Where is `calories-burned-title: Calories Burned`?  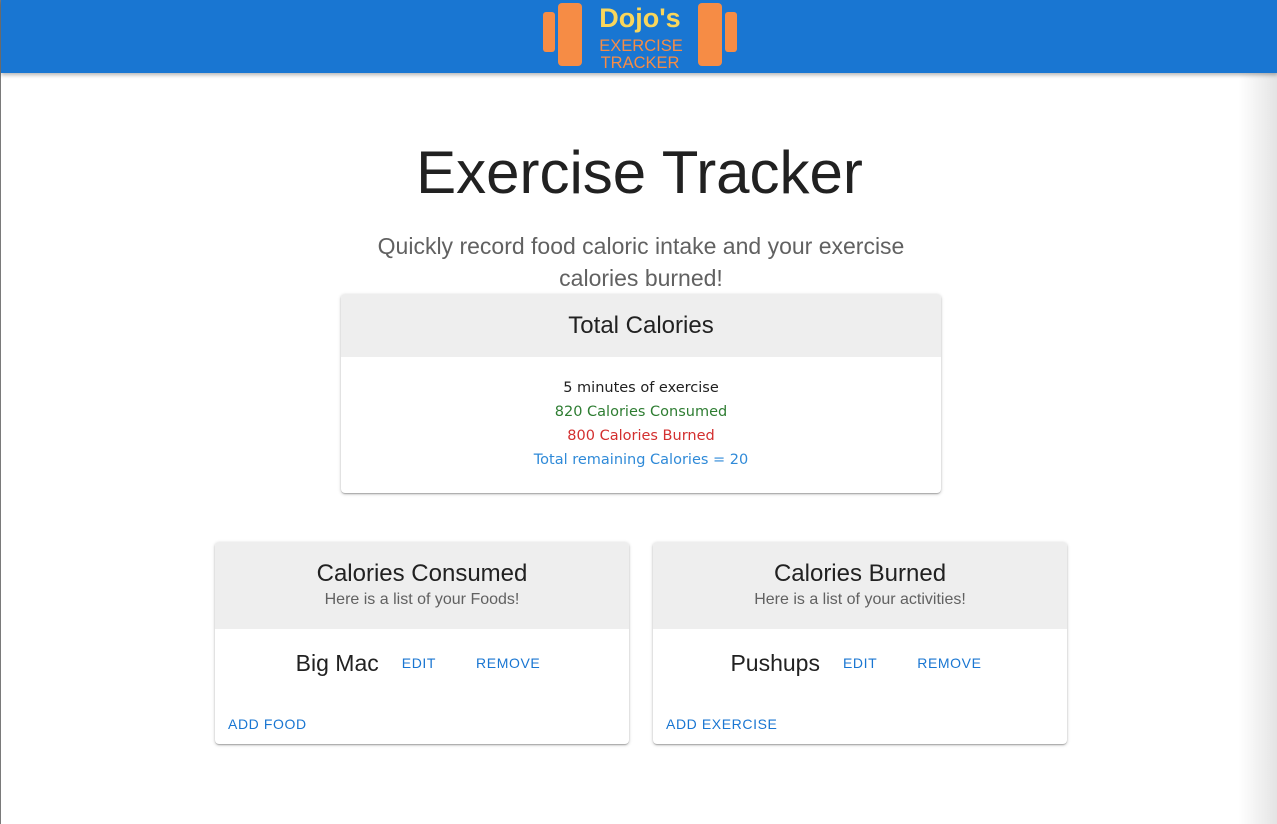 calories-burned-title: Calories Burned is located at coordinates (860, 573).